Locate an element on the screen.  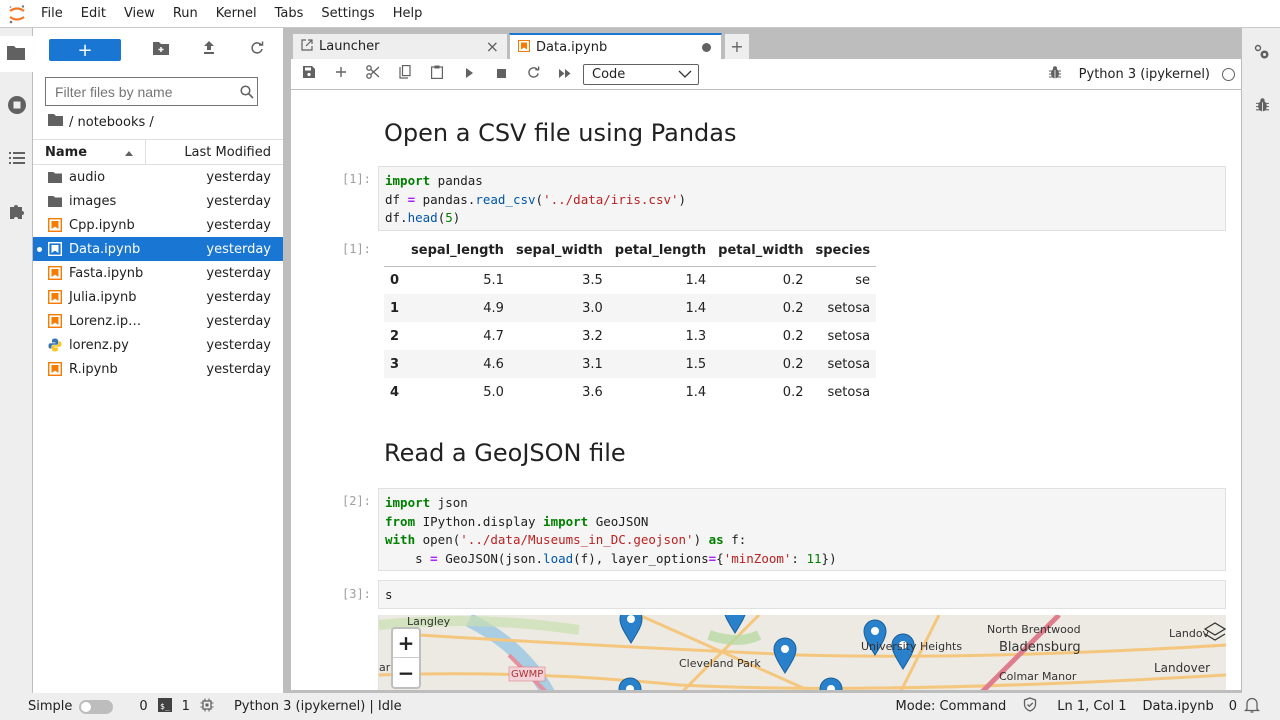
launcher-icon is located at coordinates (307, 46).